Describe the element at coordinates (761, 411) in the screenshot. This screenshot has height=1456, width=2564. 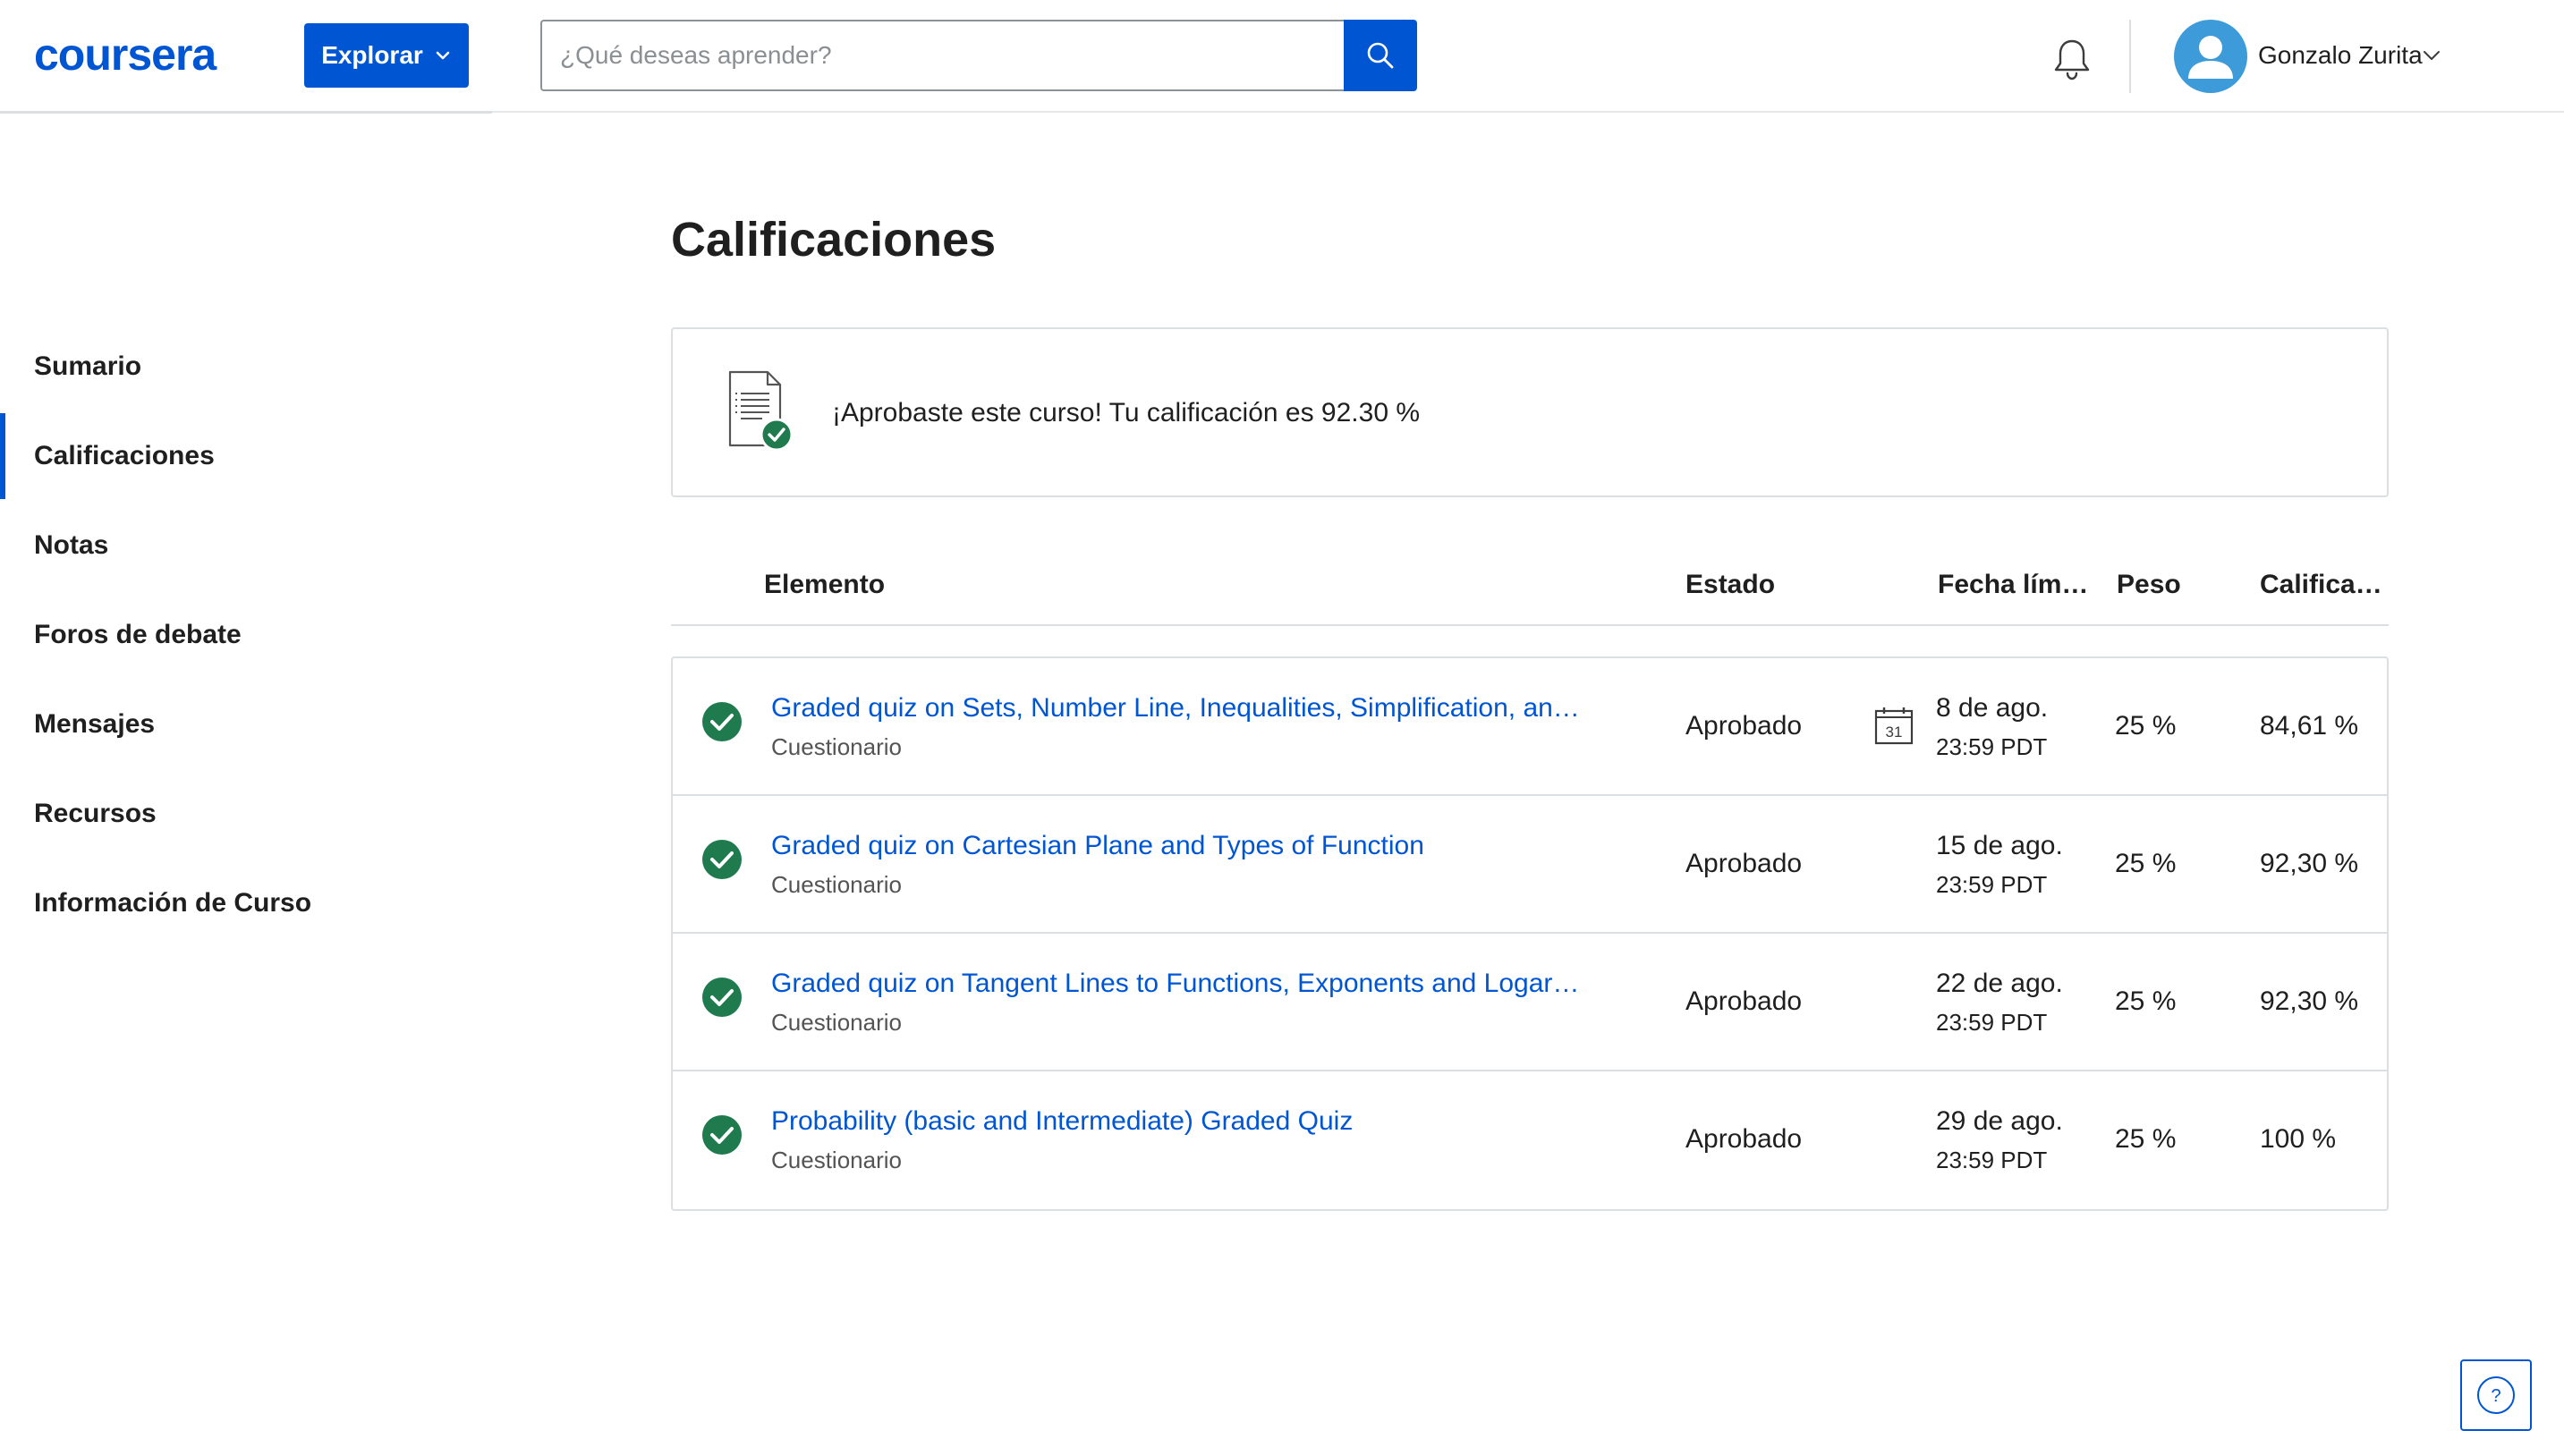
I see `certificate-document-icon` at that location.